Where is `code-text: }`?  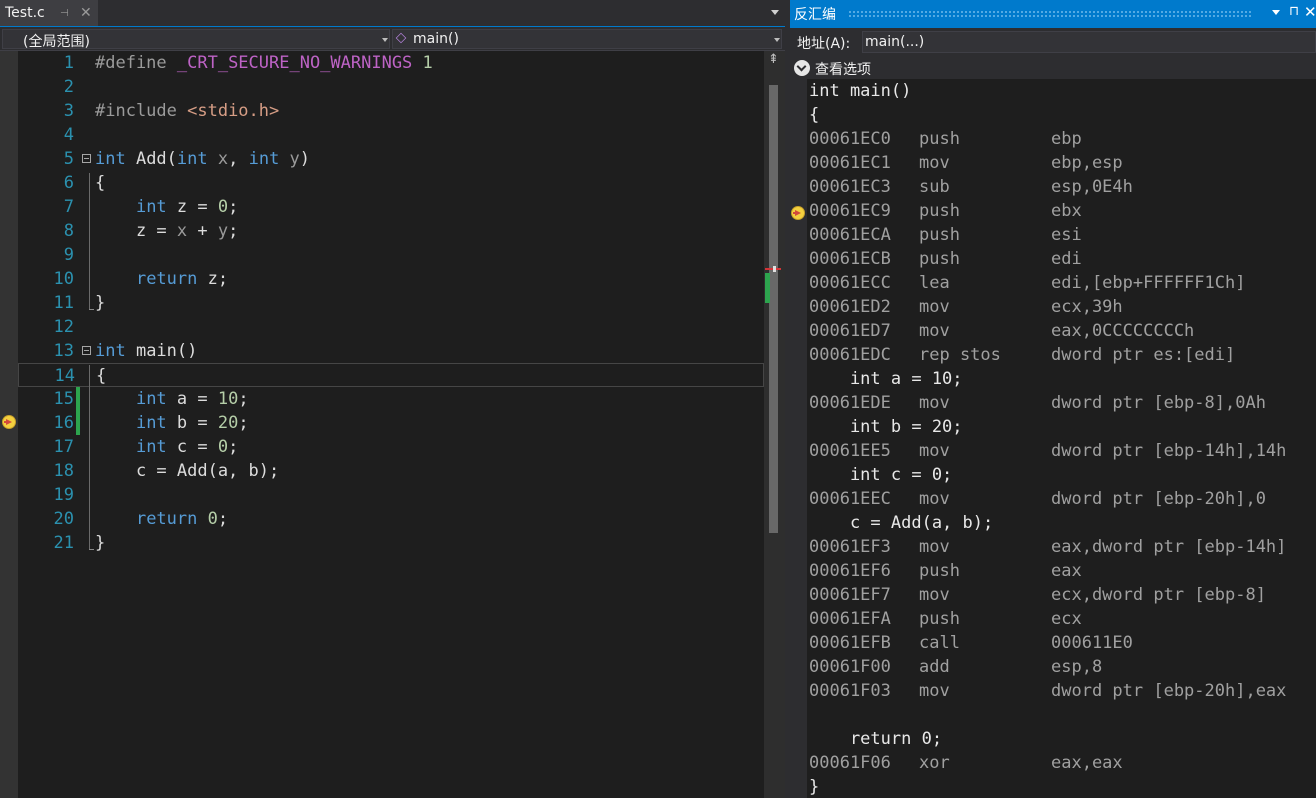
code-text: } is located at coordinates (100, 543).